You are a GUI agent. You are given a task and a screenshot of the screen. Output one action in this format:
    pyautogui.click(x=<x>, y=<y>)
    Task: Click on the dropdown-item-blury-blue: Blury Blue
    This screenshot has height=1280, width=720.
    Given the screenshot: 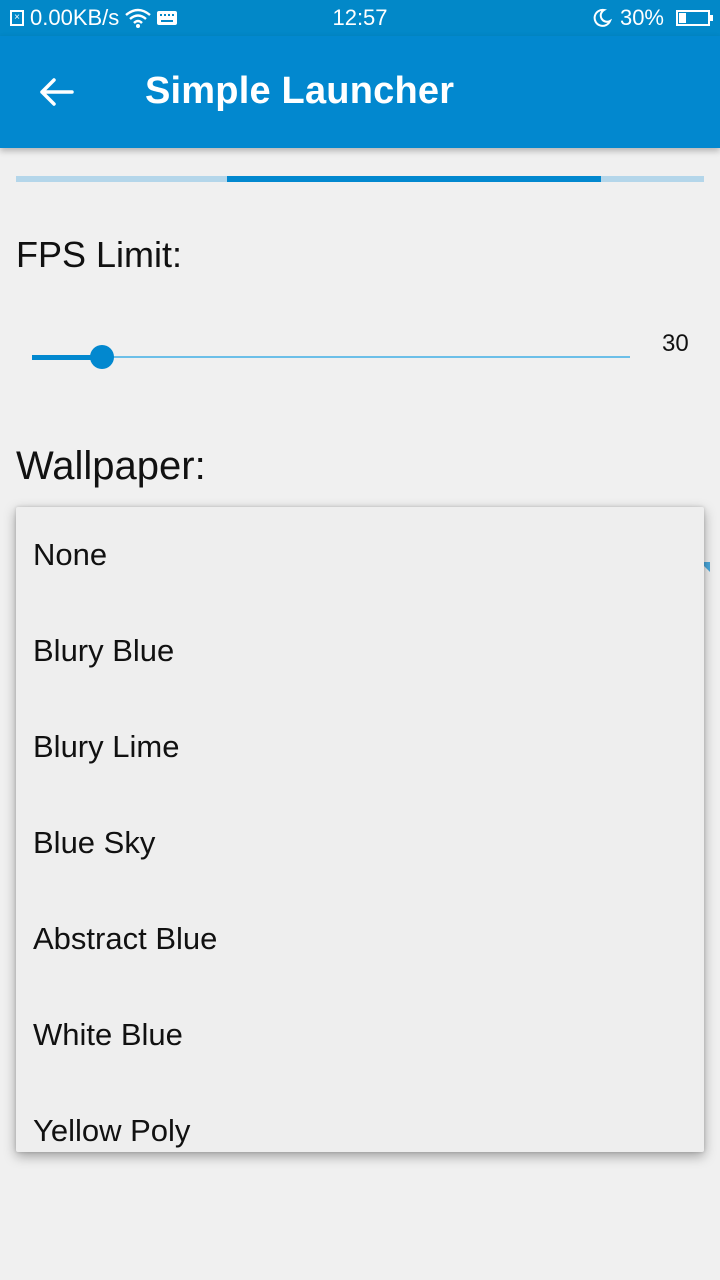 What is the action you would take?
    pyautogui.click(x=360, y=651)
    